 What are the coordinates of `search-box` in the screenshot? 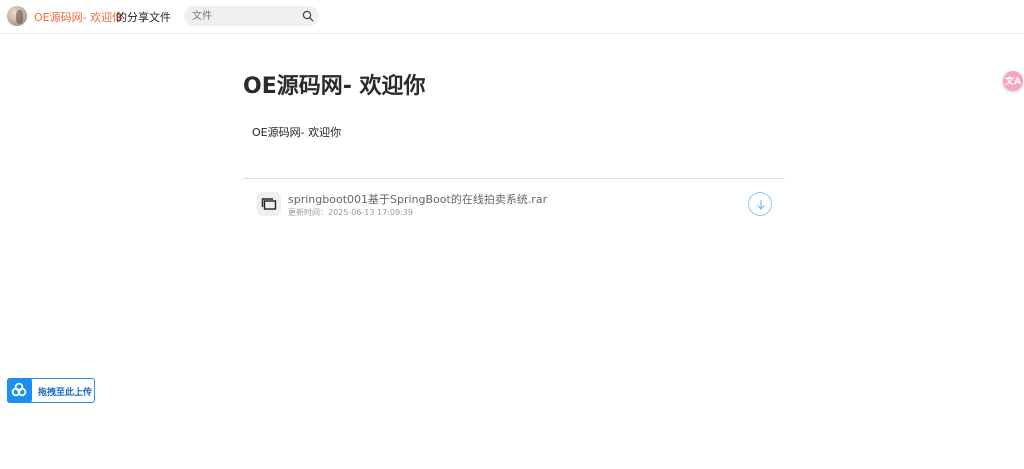 It's located at (251, 16).